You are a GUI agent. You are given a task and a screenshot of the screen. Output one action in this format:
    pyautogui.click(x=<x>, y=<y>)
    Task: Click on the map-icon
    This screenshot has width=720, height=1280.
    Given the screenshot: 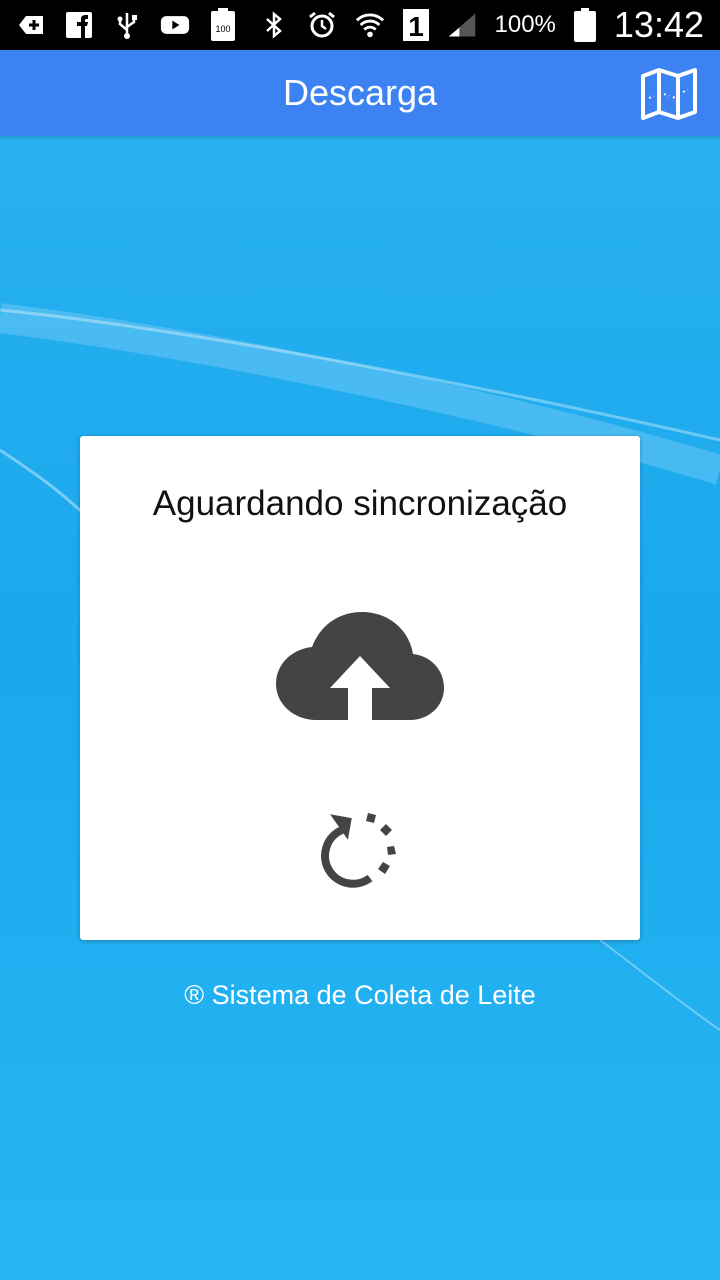 What is the action you would take?
    pyautogui.click(x=669, y=94)
    